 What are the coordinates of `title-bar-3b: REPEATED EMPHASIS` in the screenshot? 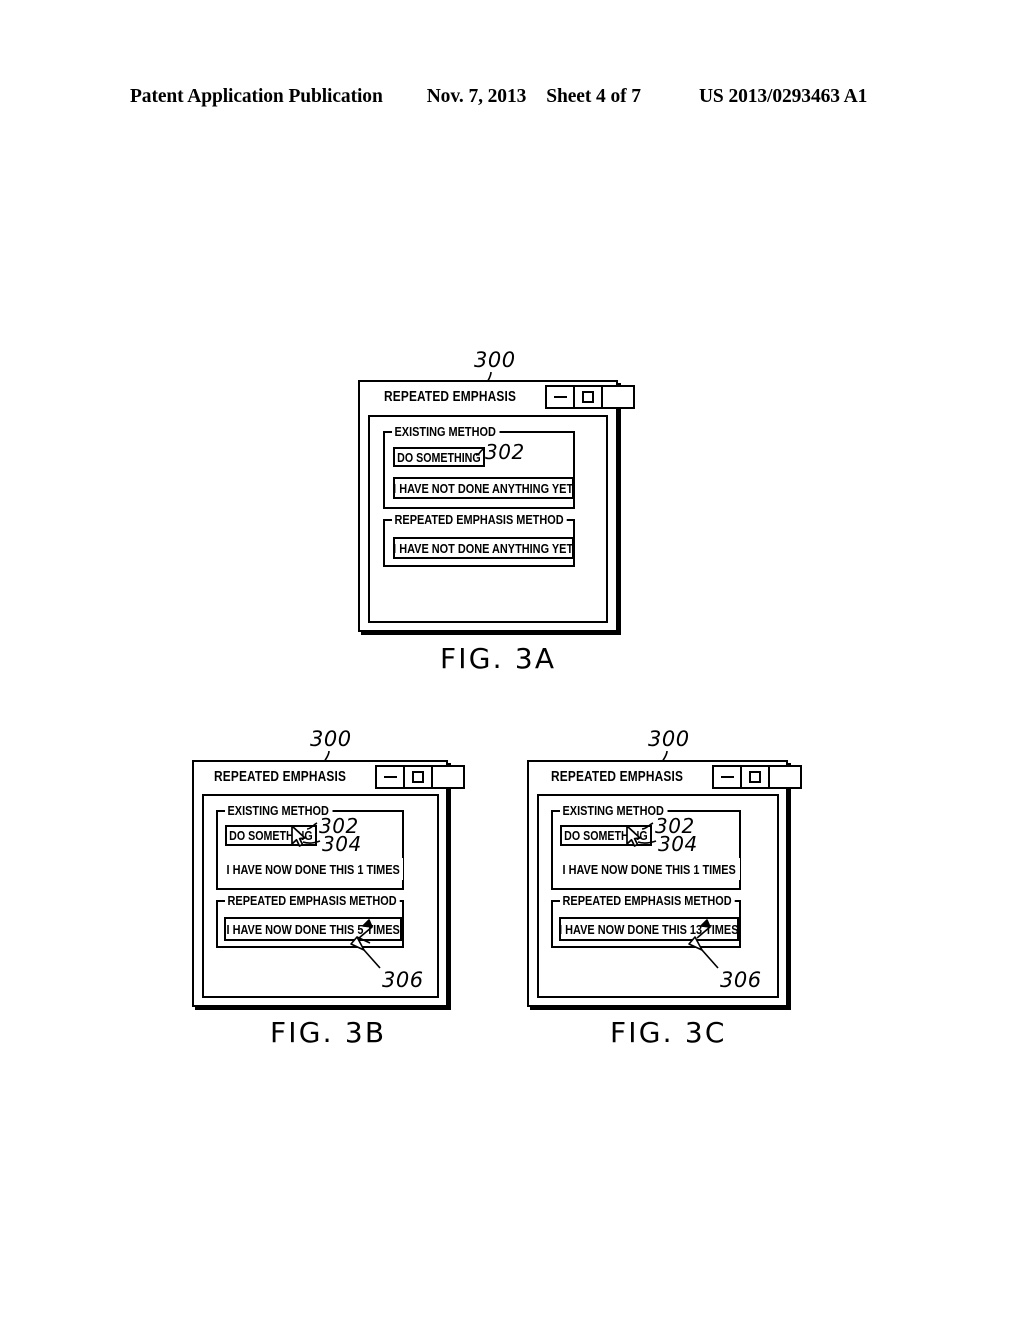 It's located at (330, 777).